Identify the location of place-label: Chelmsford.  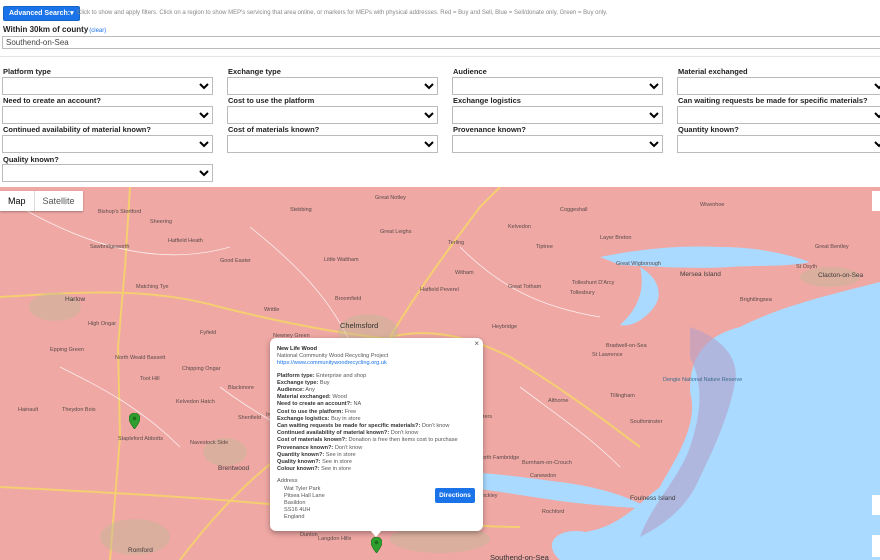
(359, 325).